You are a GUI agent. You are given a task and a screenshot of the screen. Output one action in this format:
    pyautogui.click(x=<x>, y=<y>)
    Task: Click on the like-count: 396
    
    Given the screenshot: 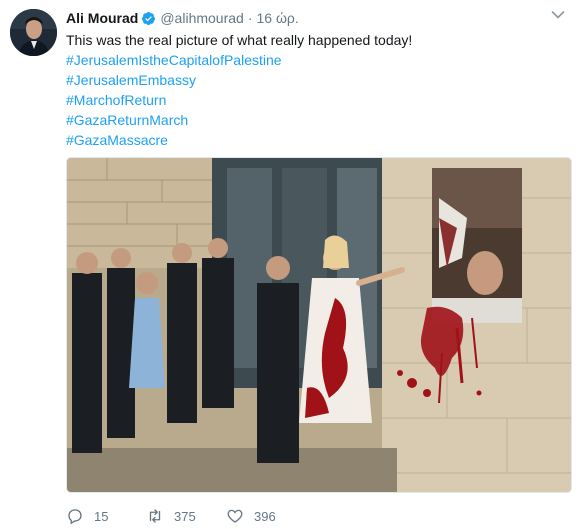 What is the action you would take?
    pyautogui.click(x=265, y=516)
    